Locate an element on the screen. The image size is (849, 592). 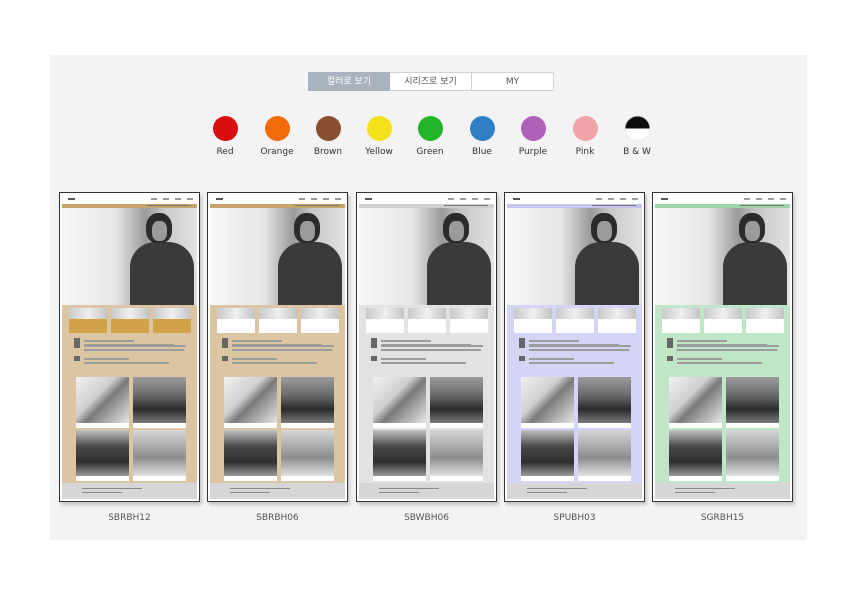
color-blue: Blue is located at coordinates (482, 136).